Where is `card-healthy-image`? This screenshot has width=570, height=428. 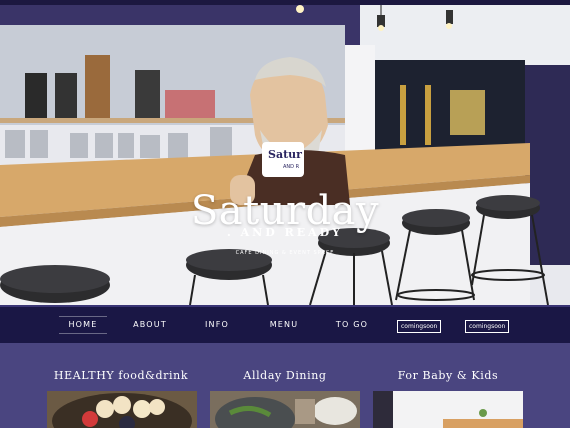 card-healthy-image is located at coordinates (122, 409).